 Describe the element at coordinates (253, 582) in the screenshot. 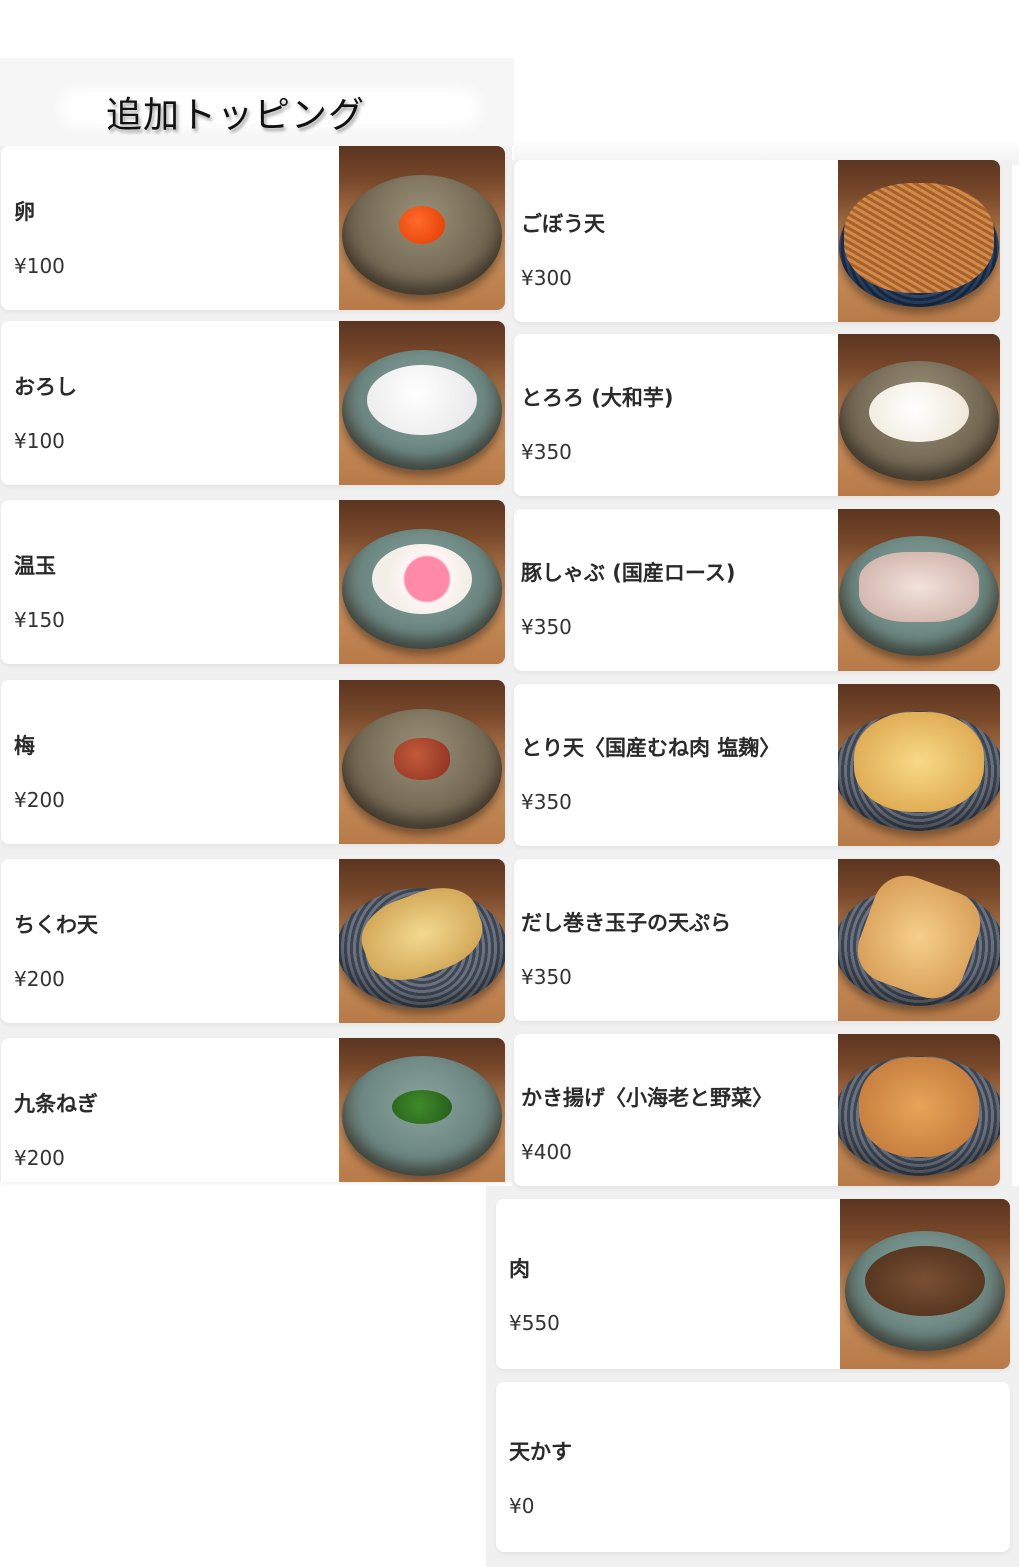

I see `menu-item-card: 温玉 ¥150` at that location.